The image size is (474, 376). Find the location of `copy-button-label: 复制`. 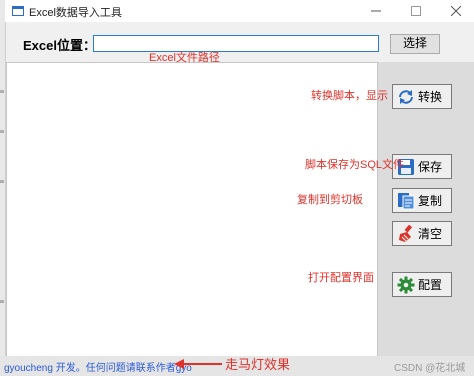

copy-button-label: 复制 is located at coordinates (430, 201).